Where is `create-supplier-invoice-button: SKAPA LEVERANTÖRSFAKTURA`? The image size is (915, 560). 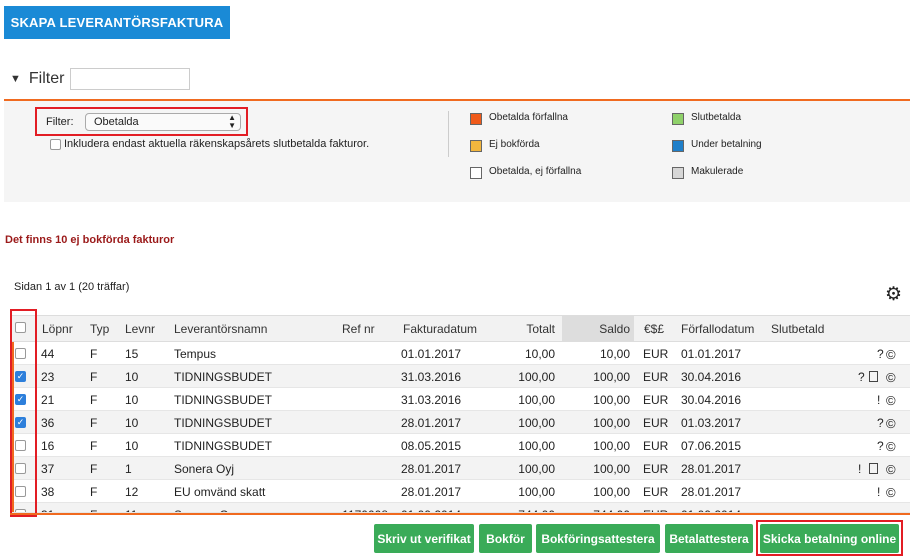 create-supplier-invoice-button: SKAPA LEVERANTÖRSFAKTURA is located at coordinates (117, 22).